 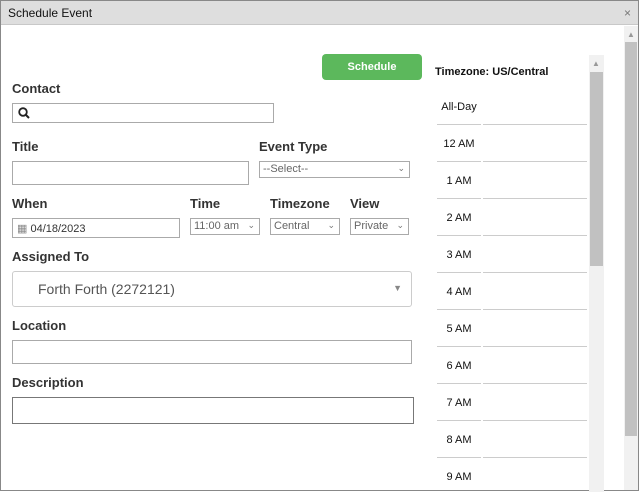 I want to click on event-type-value: --Select--, so click(x=286, y=169).